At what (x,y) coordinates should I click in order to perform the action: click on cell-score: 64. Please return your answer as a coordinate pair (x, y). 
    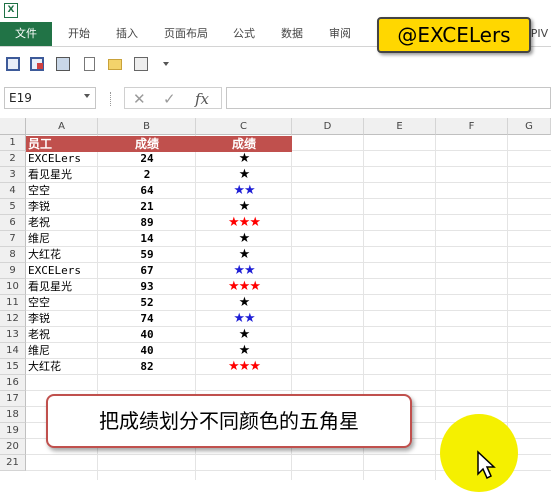
    Looking at the image, I should click on (147, 191).